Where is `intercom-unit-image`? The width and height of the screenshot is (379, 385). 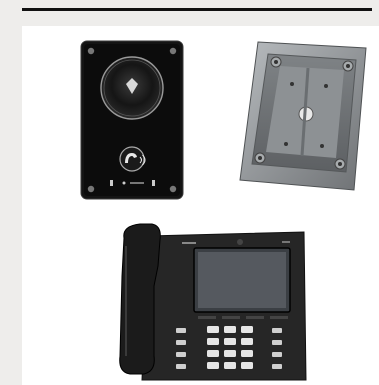
intercom-unit-image is located at coordinates (132, 120).